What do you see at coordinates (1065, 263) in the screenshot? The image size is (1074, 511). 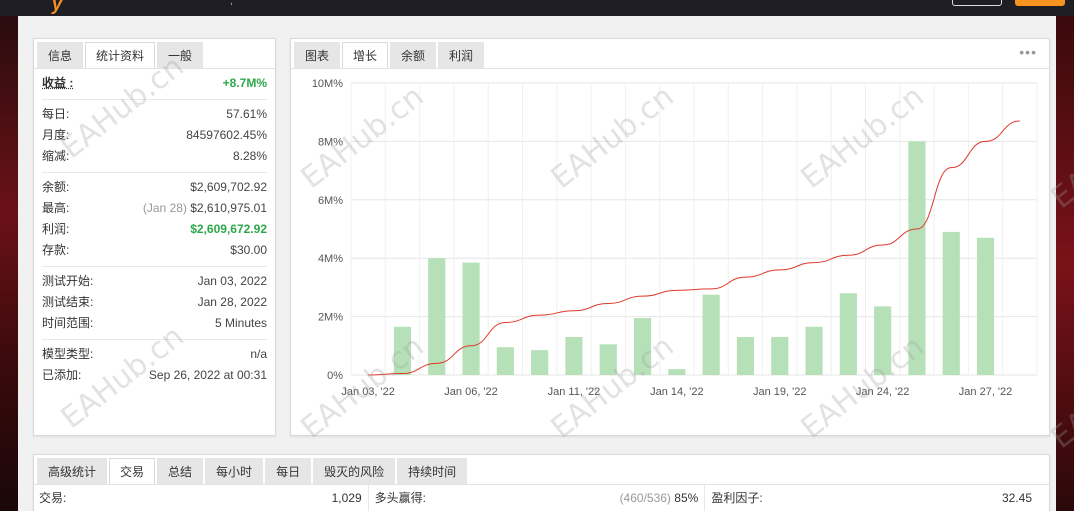 I see `background-right` at bounding box center [1065, 263].